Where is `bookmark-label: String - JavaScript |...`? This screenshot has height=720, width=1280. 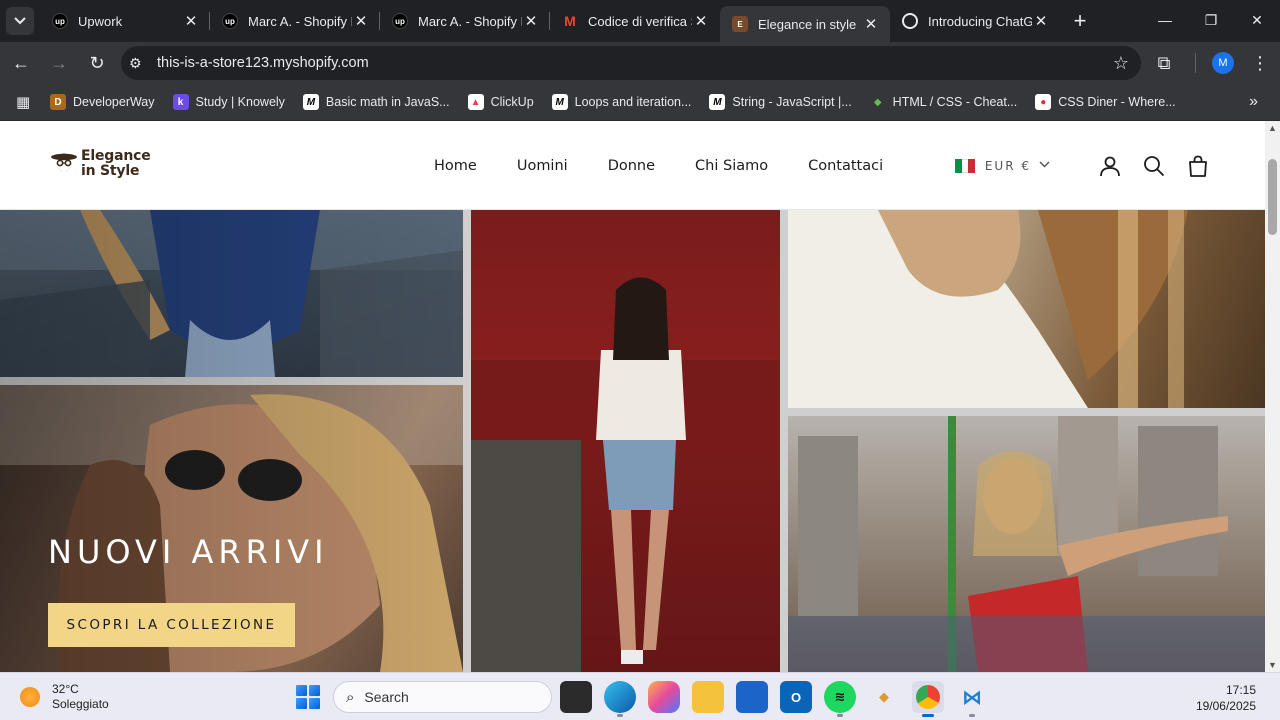
bookmark-label: String - JavaScript |... is located at coordinates (792, 102).